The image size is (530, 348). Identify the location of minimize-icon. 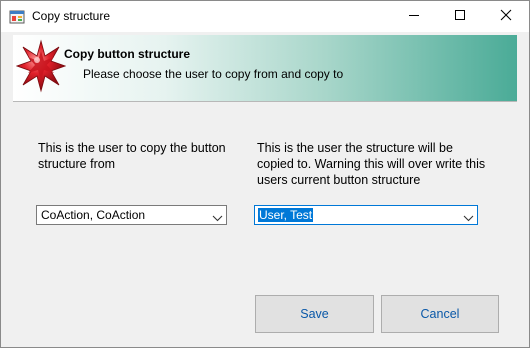
(414, 16).